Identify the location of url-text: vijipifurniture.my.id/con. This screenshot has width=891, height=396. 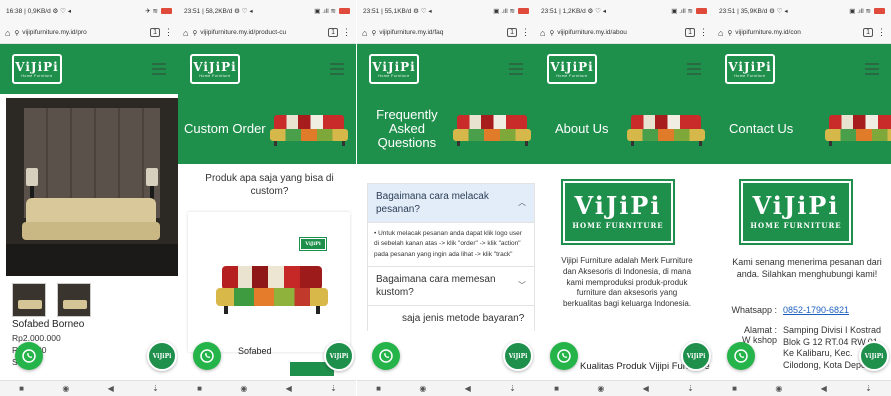
(768, 32).